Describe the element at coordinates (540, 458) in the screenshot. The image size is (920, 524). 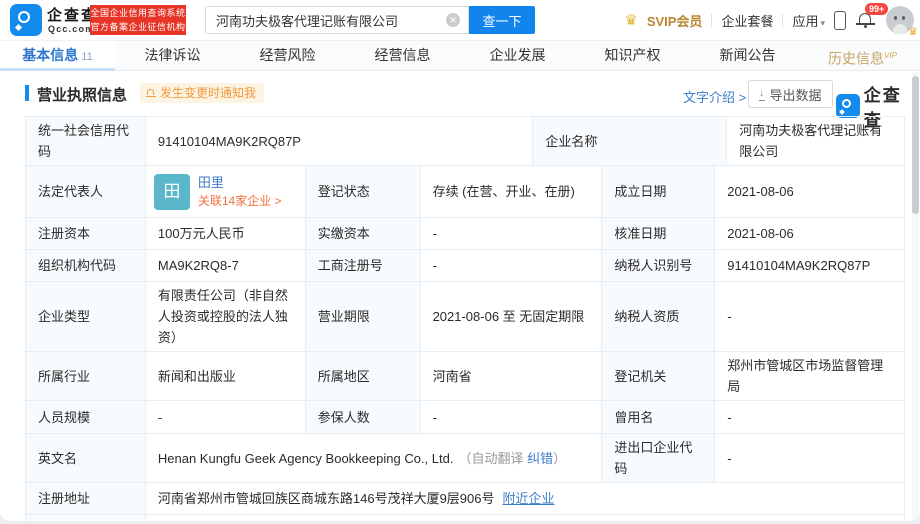
I see `correction-link: 纠错` at that location.